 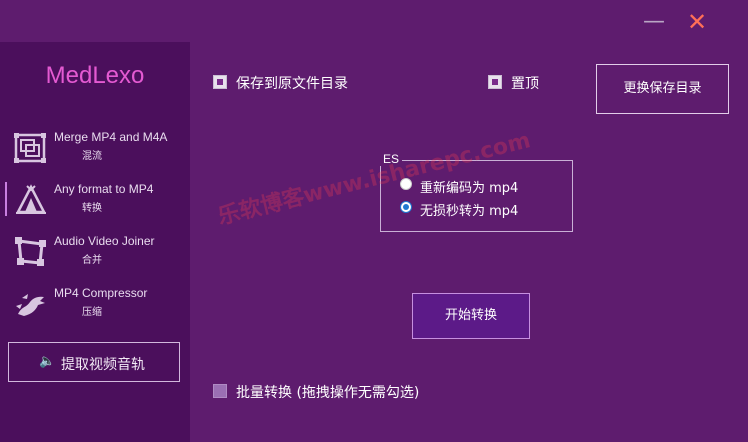 I want to click on sidebar-item-label: MP4 Compressor, so click(x=101, y=293).